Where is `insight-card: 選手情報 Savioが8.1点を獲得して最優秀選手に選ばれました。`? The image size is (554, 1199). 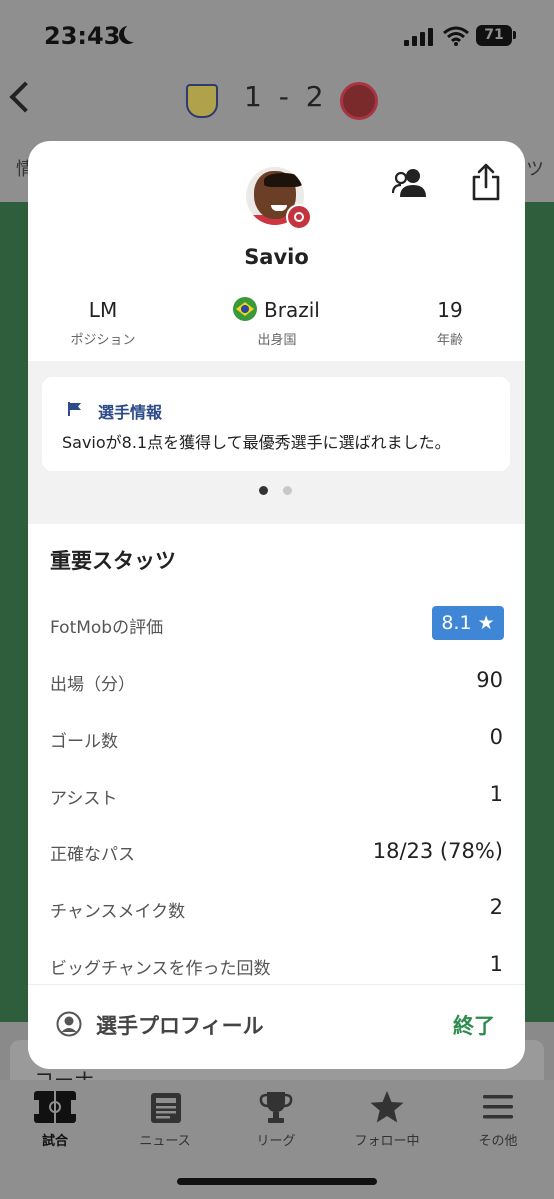
insight-card: 選手情報 Savioが8.1点を獲得して最優秀選手に選ばれました。 is located at coordinates (276, 424).